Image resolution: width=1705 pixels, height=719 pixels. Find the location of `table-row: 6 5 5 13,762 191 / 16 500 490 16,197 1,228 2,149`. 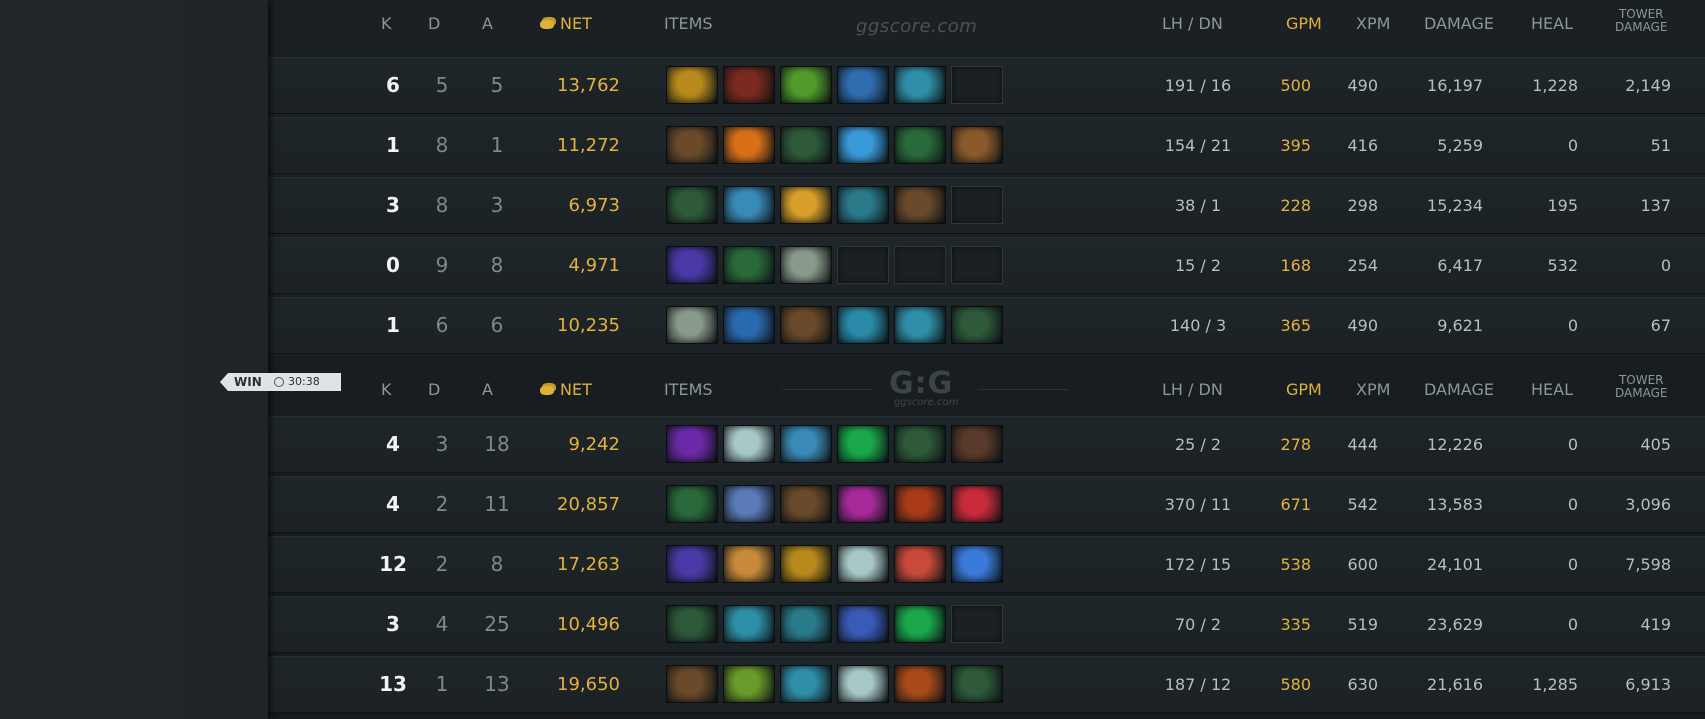

table-row: 6 5 5 13,762 191 / 16 500 490 16,197 1,228 2,149 is located at coordinates (986, 85).